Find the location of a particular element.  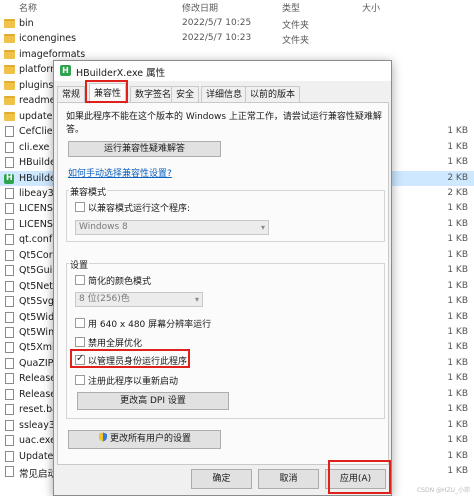

change-all-users-button: 更改所有用户的设置 is located at coordinates (144, 439).